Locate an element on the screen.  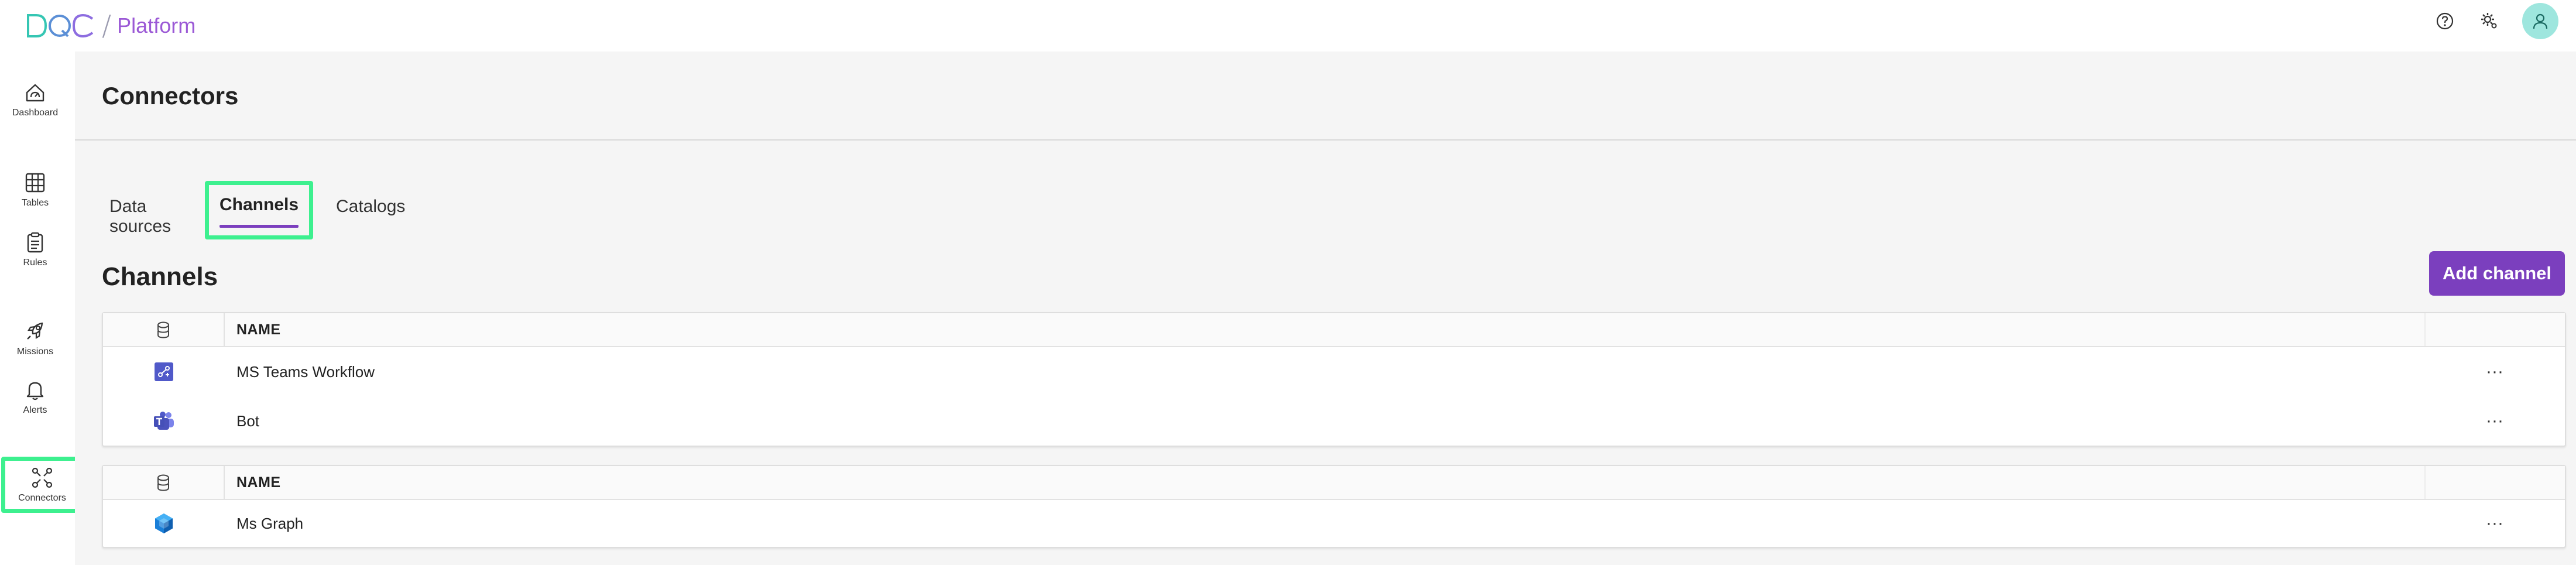
table-row: Bot ··· is located at coordinates (1334, 421).